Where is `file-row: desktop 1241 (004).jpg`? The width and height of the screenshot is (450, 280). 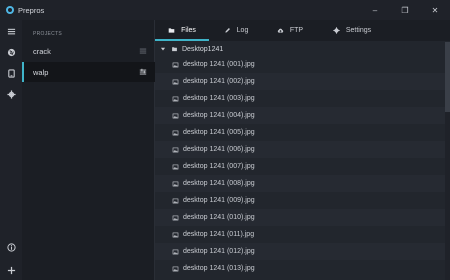 file-row: desktop 1241 (004).jpg is located at coordinates (300, 115).